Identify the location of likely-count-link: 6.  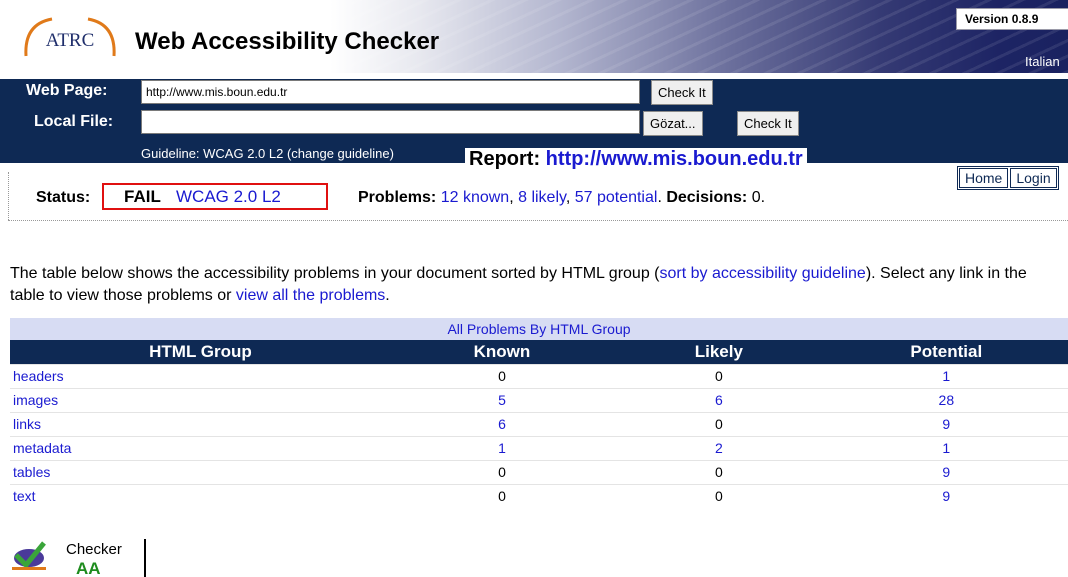
(719, 400).